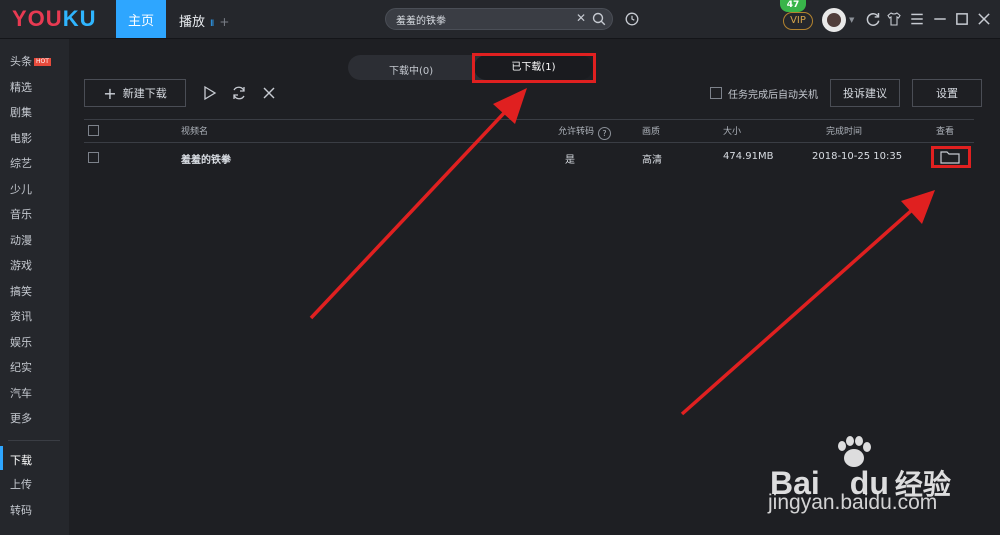 Image resolution: width=1000 pixels, height=535 pixels. What do you see at coordinates (853, 502) in the screenshot?
I see `watermark-url: jingyan.baidu.com` at bounding box center [853, 502].